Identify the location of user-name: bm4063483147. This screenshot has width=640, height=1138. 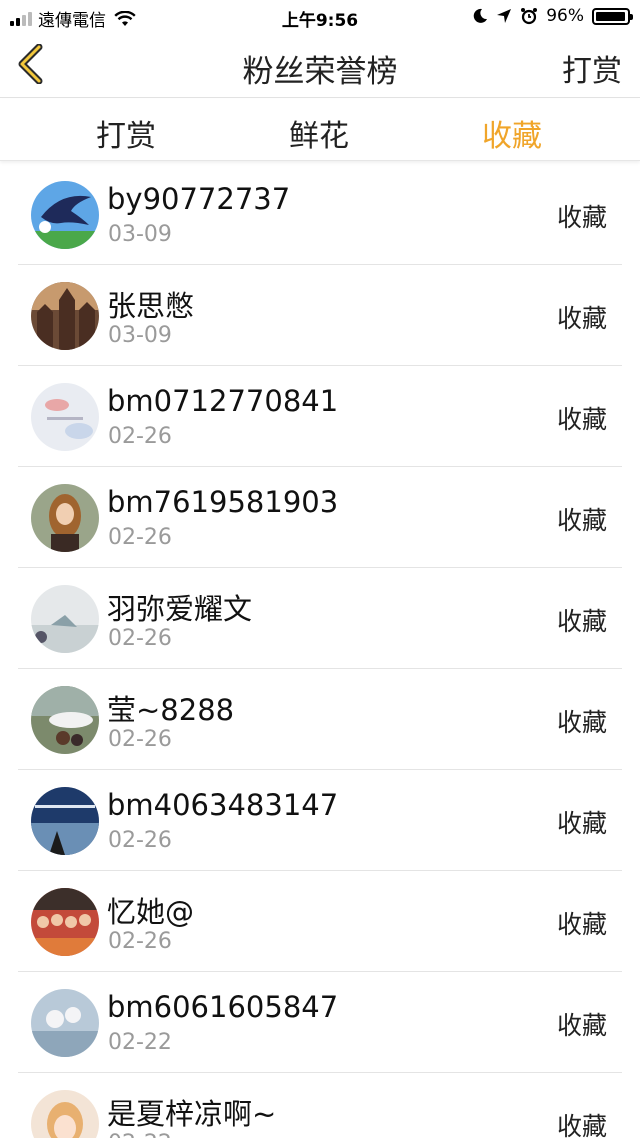
(223, 805).